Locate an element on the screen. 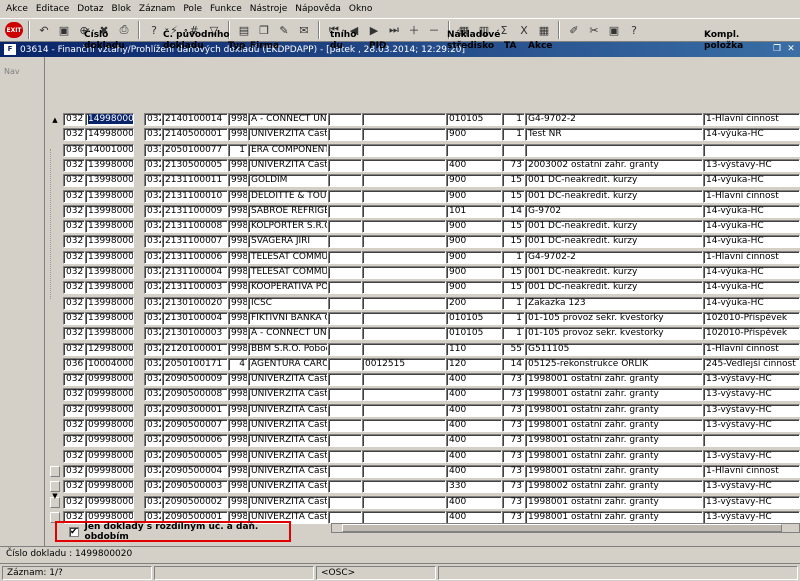 The width and height of the screenshot is (800, 581). cell-firma: KOOPERATIVA POJ is located at coordinates (288, 288).